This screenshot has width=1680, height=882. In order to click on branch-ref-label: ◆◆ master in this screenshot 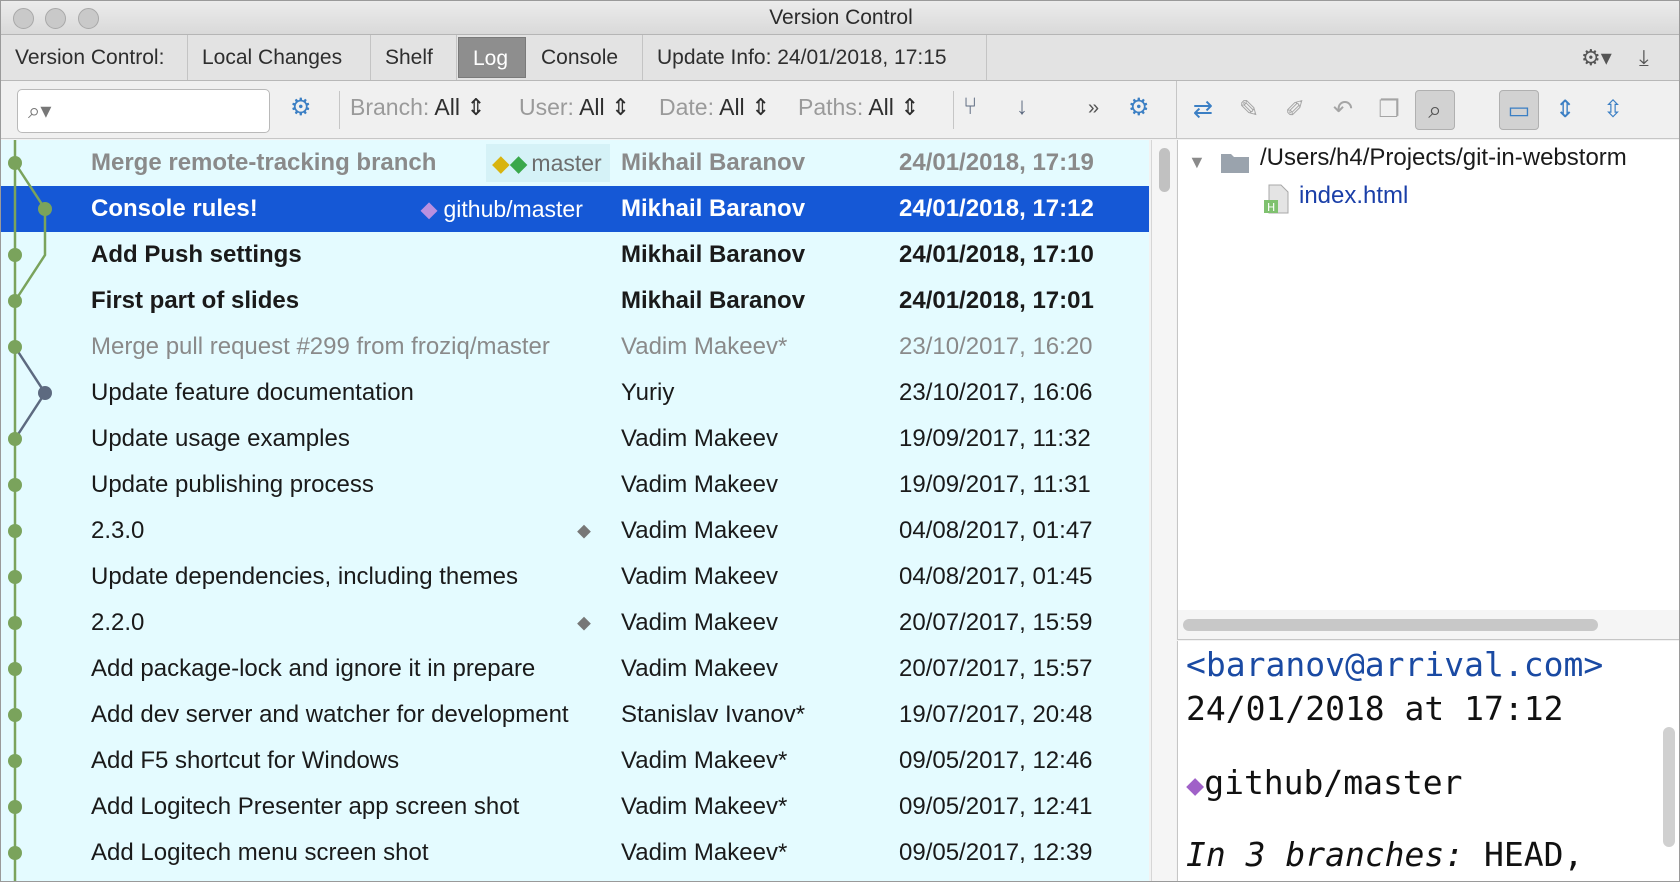, I will do `click(548, 163)`.